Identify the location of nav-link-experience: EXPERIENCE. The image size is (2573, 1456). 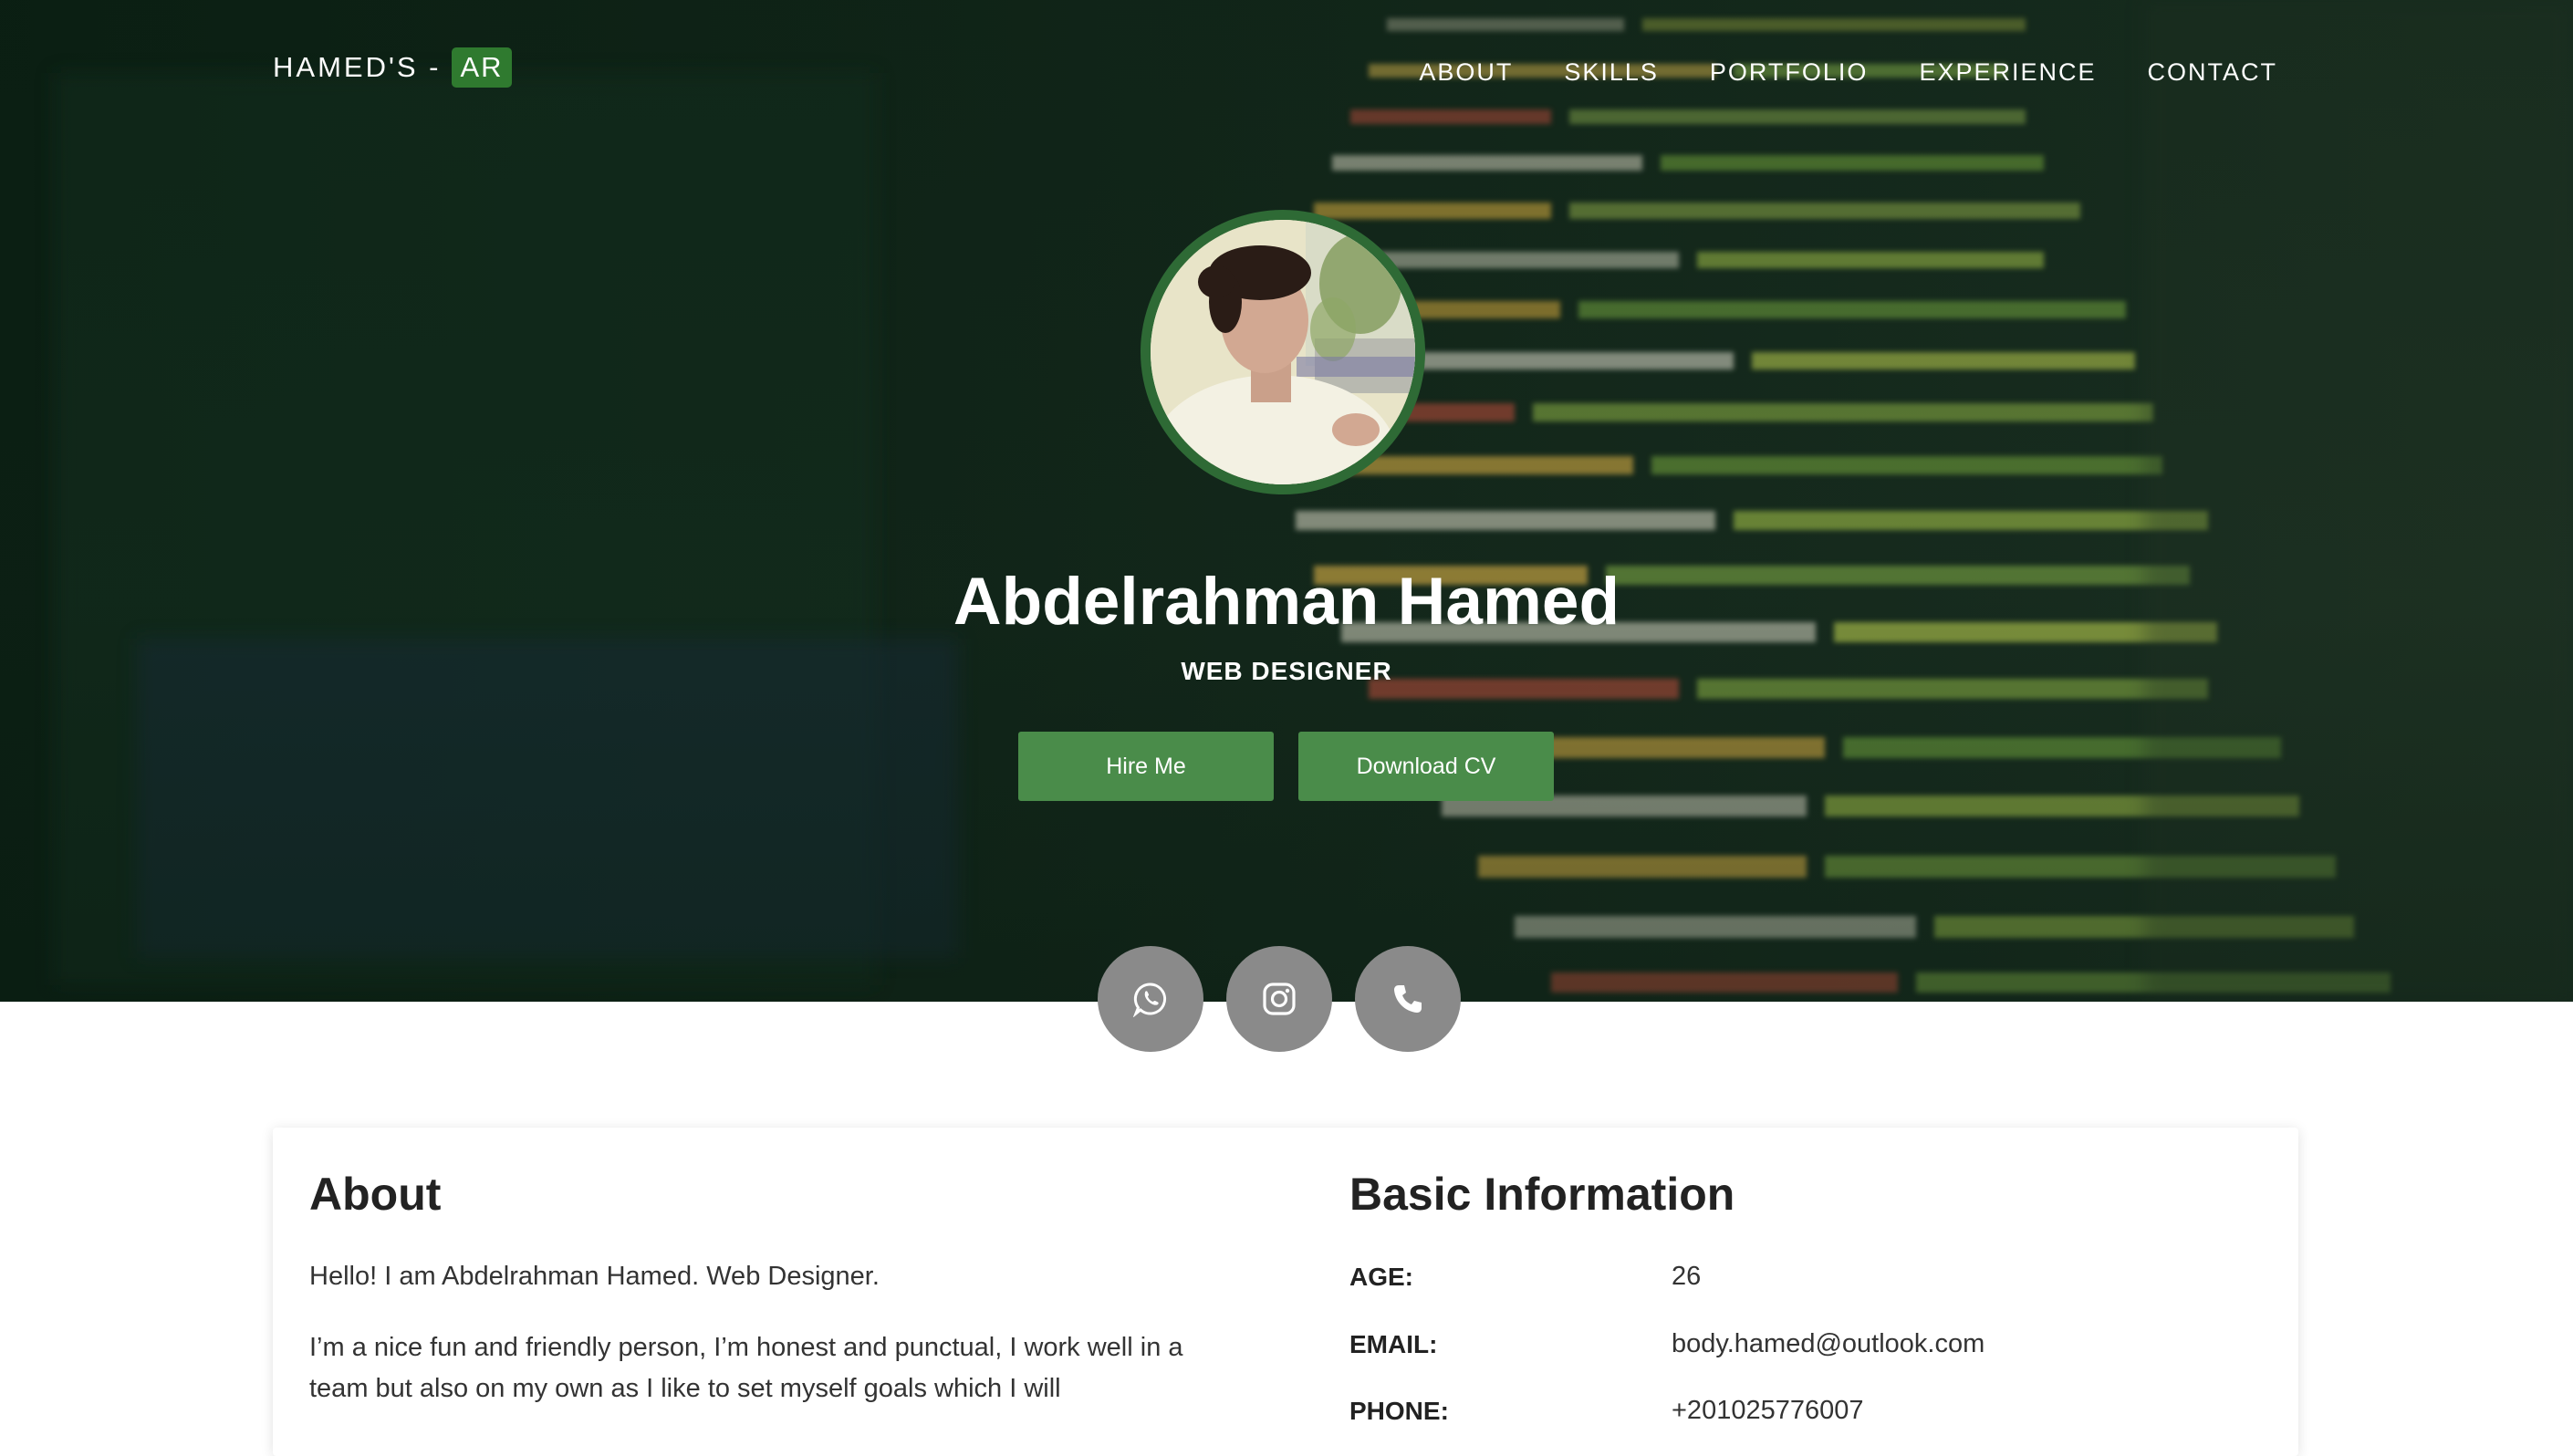
(2008, 72).